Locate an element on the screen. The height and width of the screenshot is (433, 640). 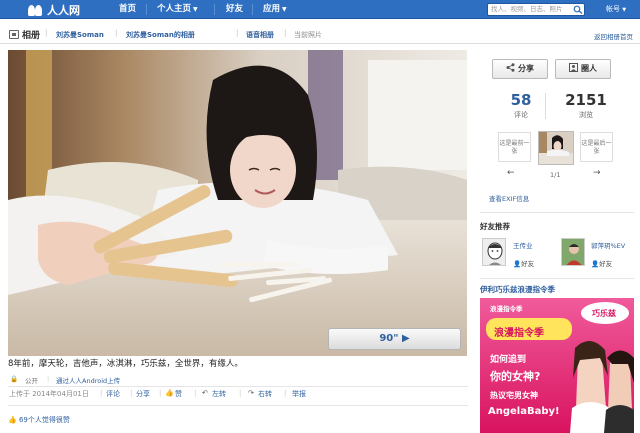
exif-link: 查看EXIF信息 is located at coordinates (509, 198).